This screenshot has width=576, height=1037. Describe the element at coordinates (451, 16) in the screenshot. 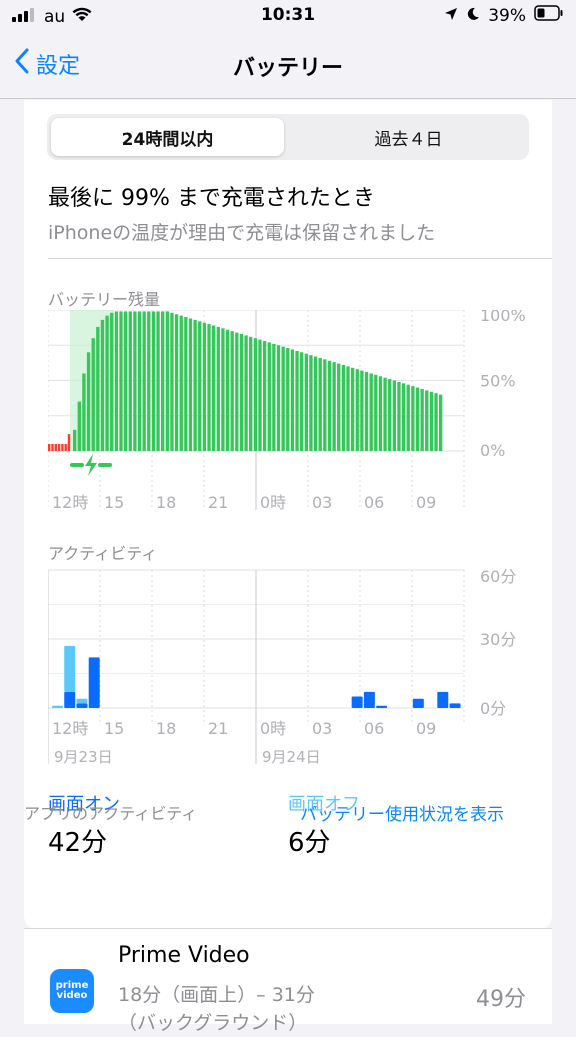

I see `location-arrow-icon` at that location.